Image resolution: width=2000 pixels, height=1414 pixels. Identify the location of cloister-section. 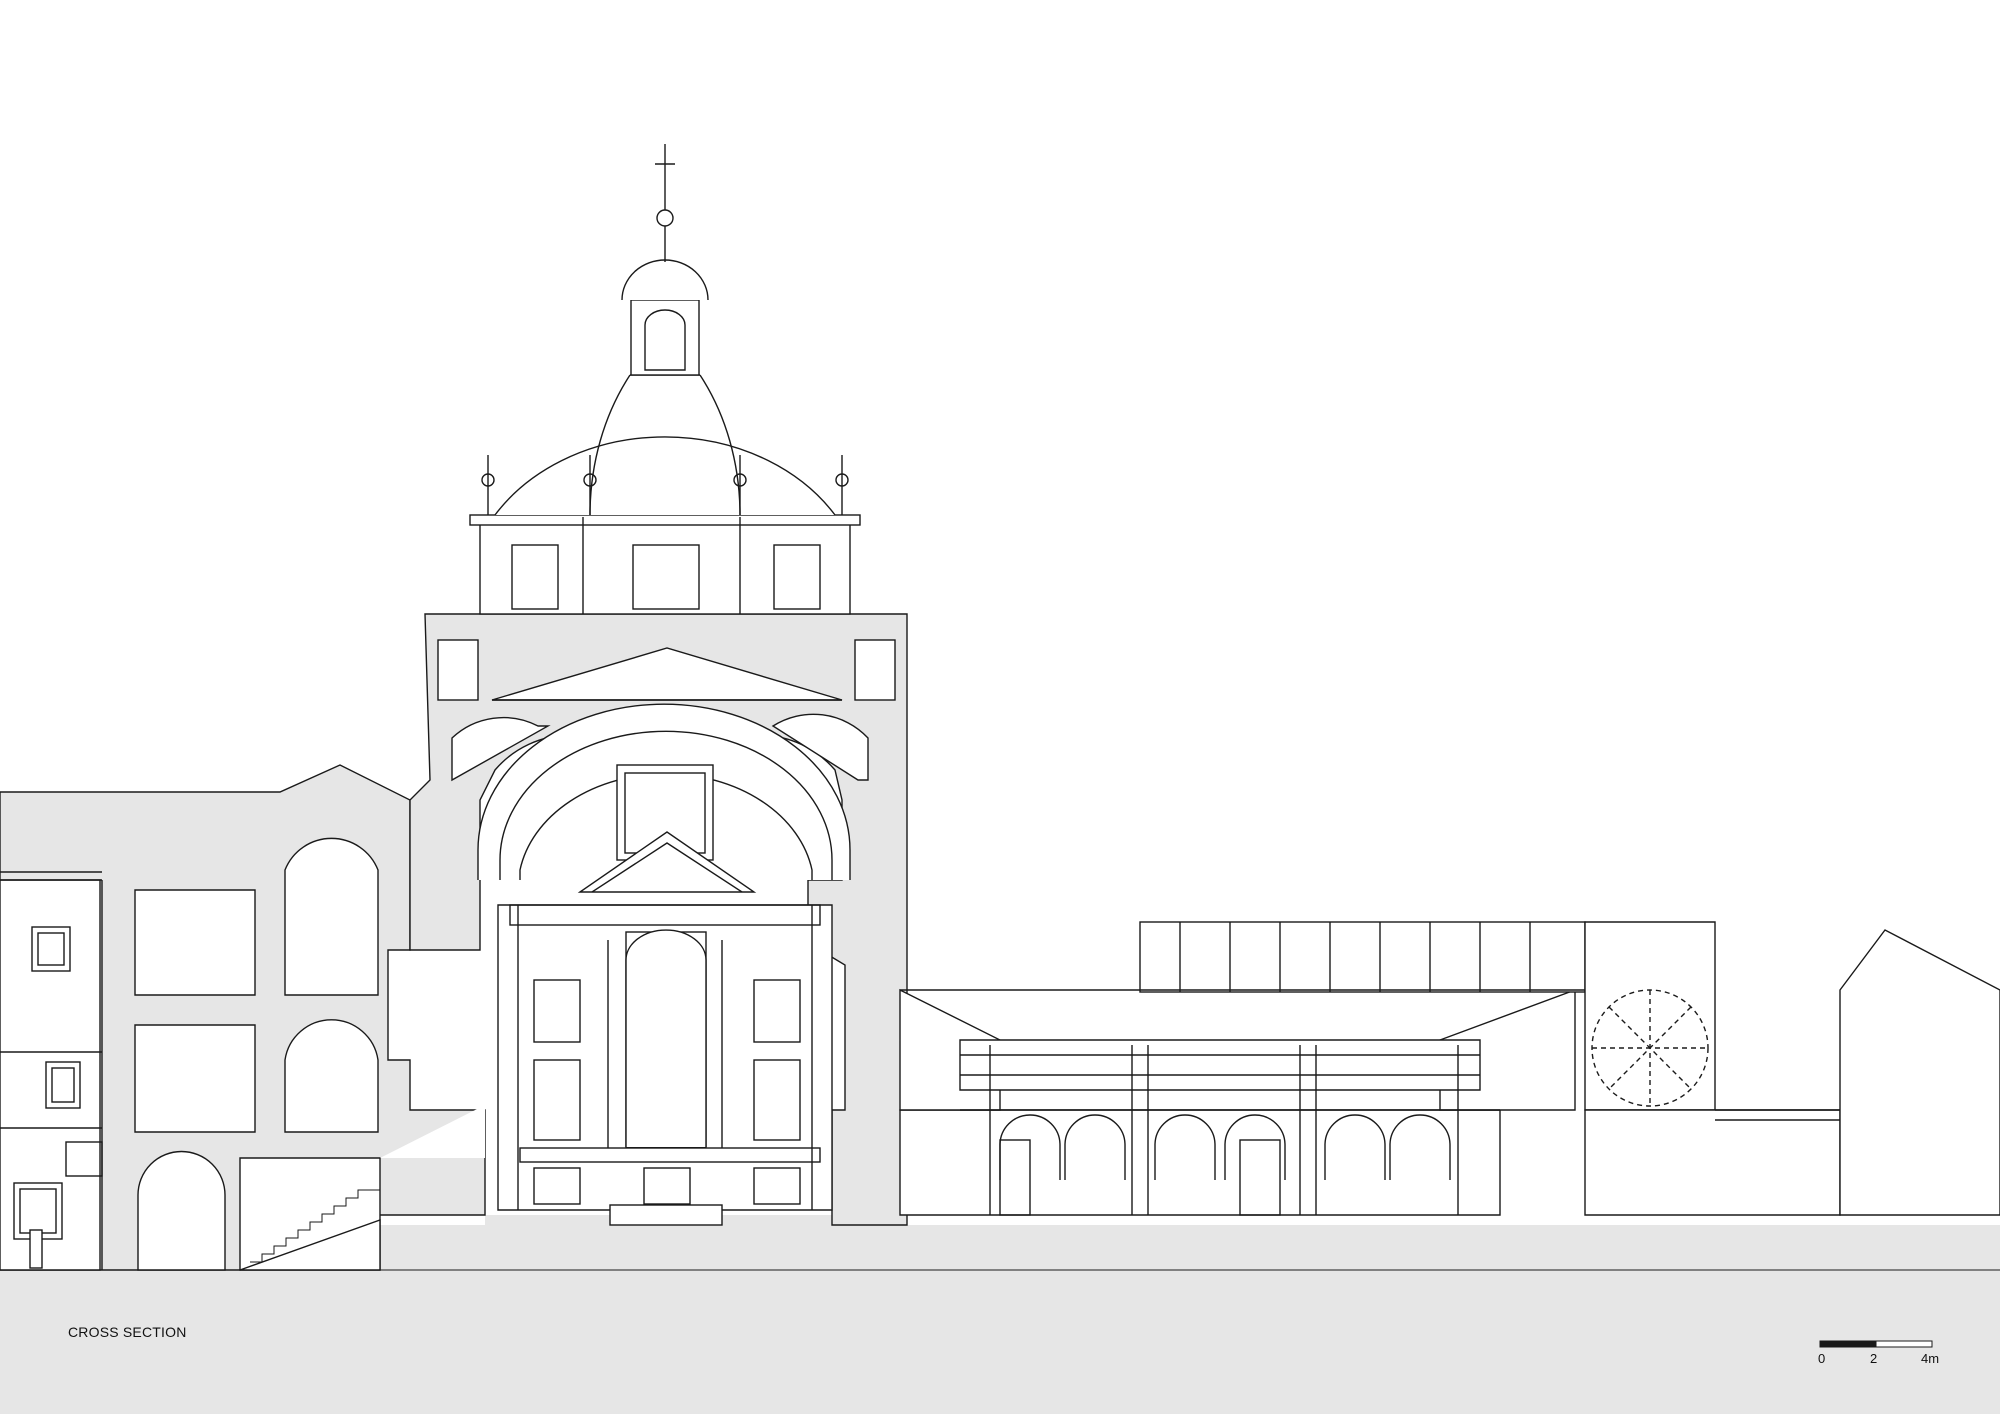
(1242, 1068).